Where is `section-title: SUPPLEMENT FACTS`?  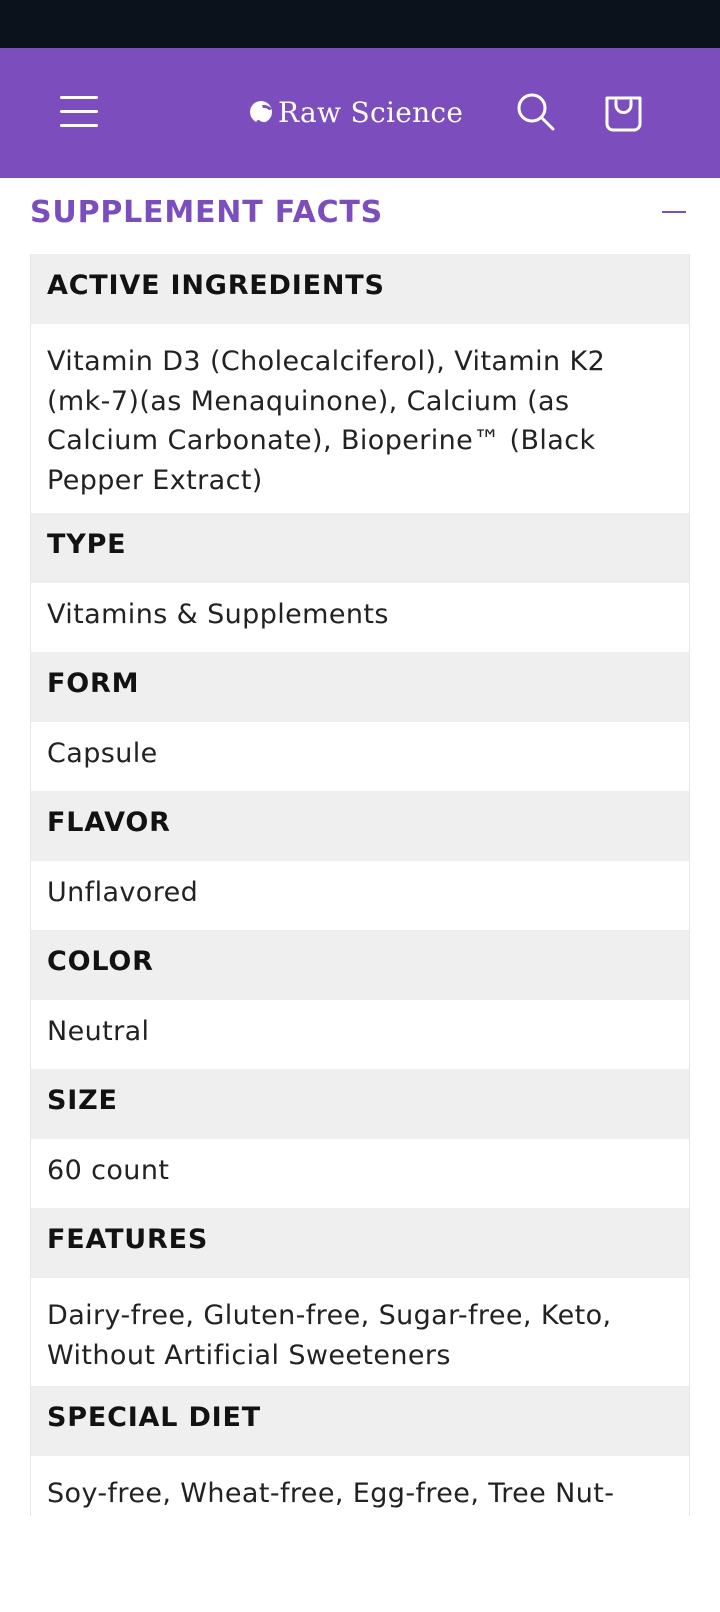 section-title: SUPPLEMENT FACTS is located at coordinates (207, 212).